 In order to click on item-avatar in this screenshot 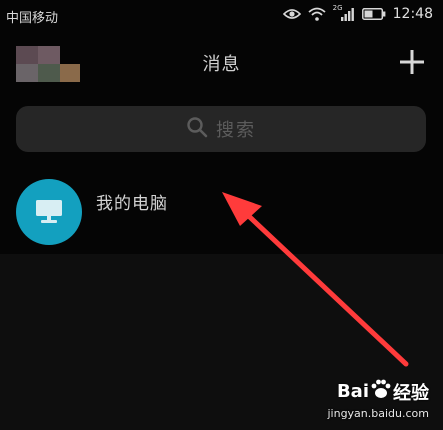, I will do `click(49, 212)`.